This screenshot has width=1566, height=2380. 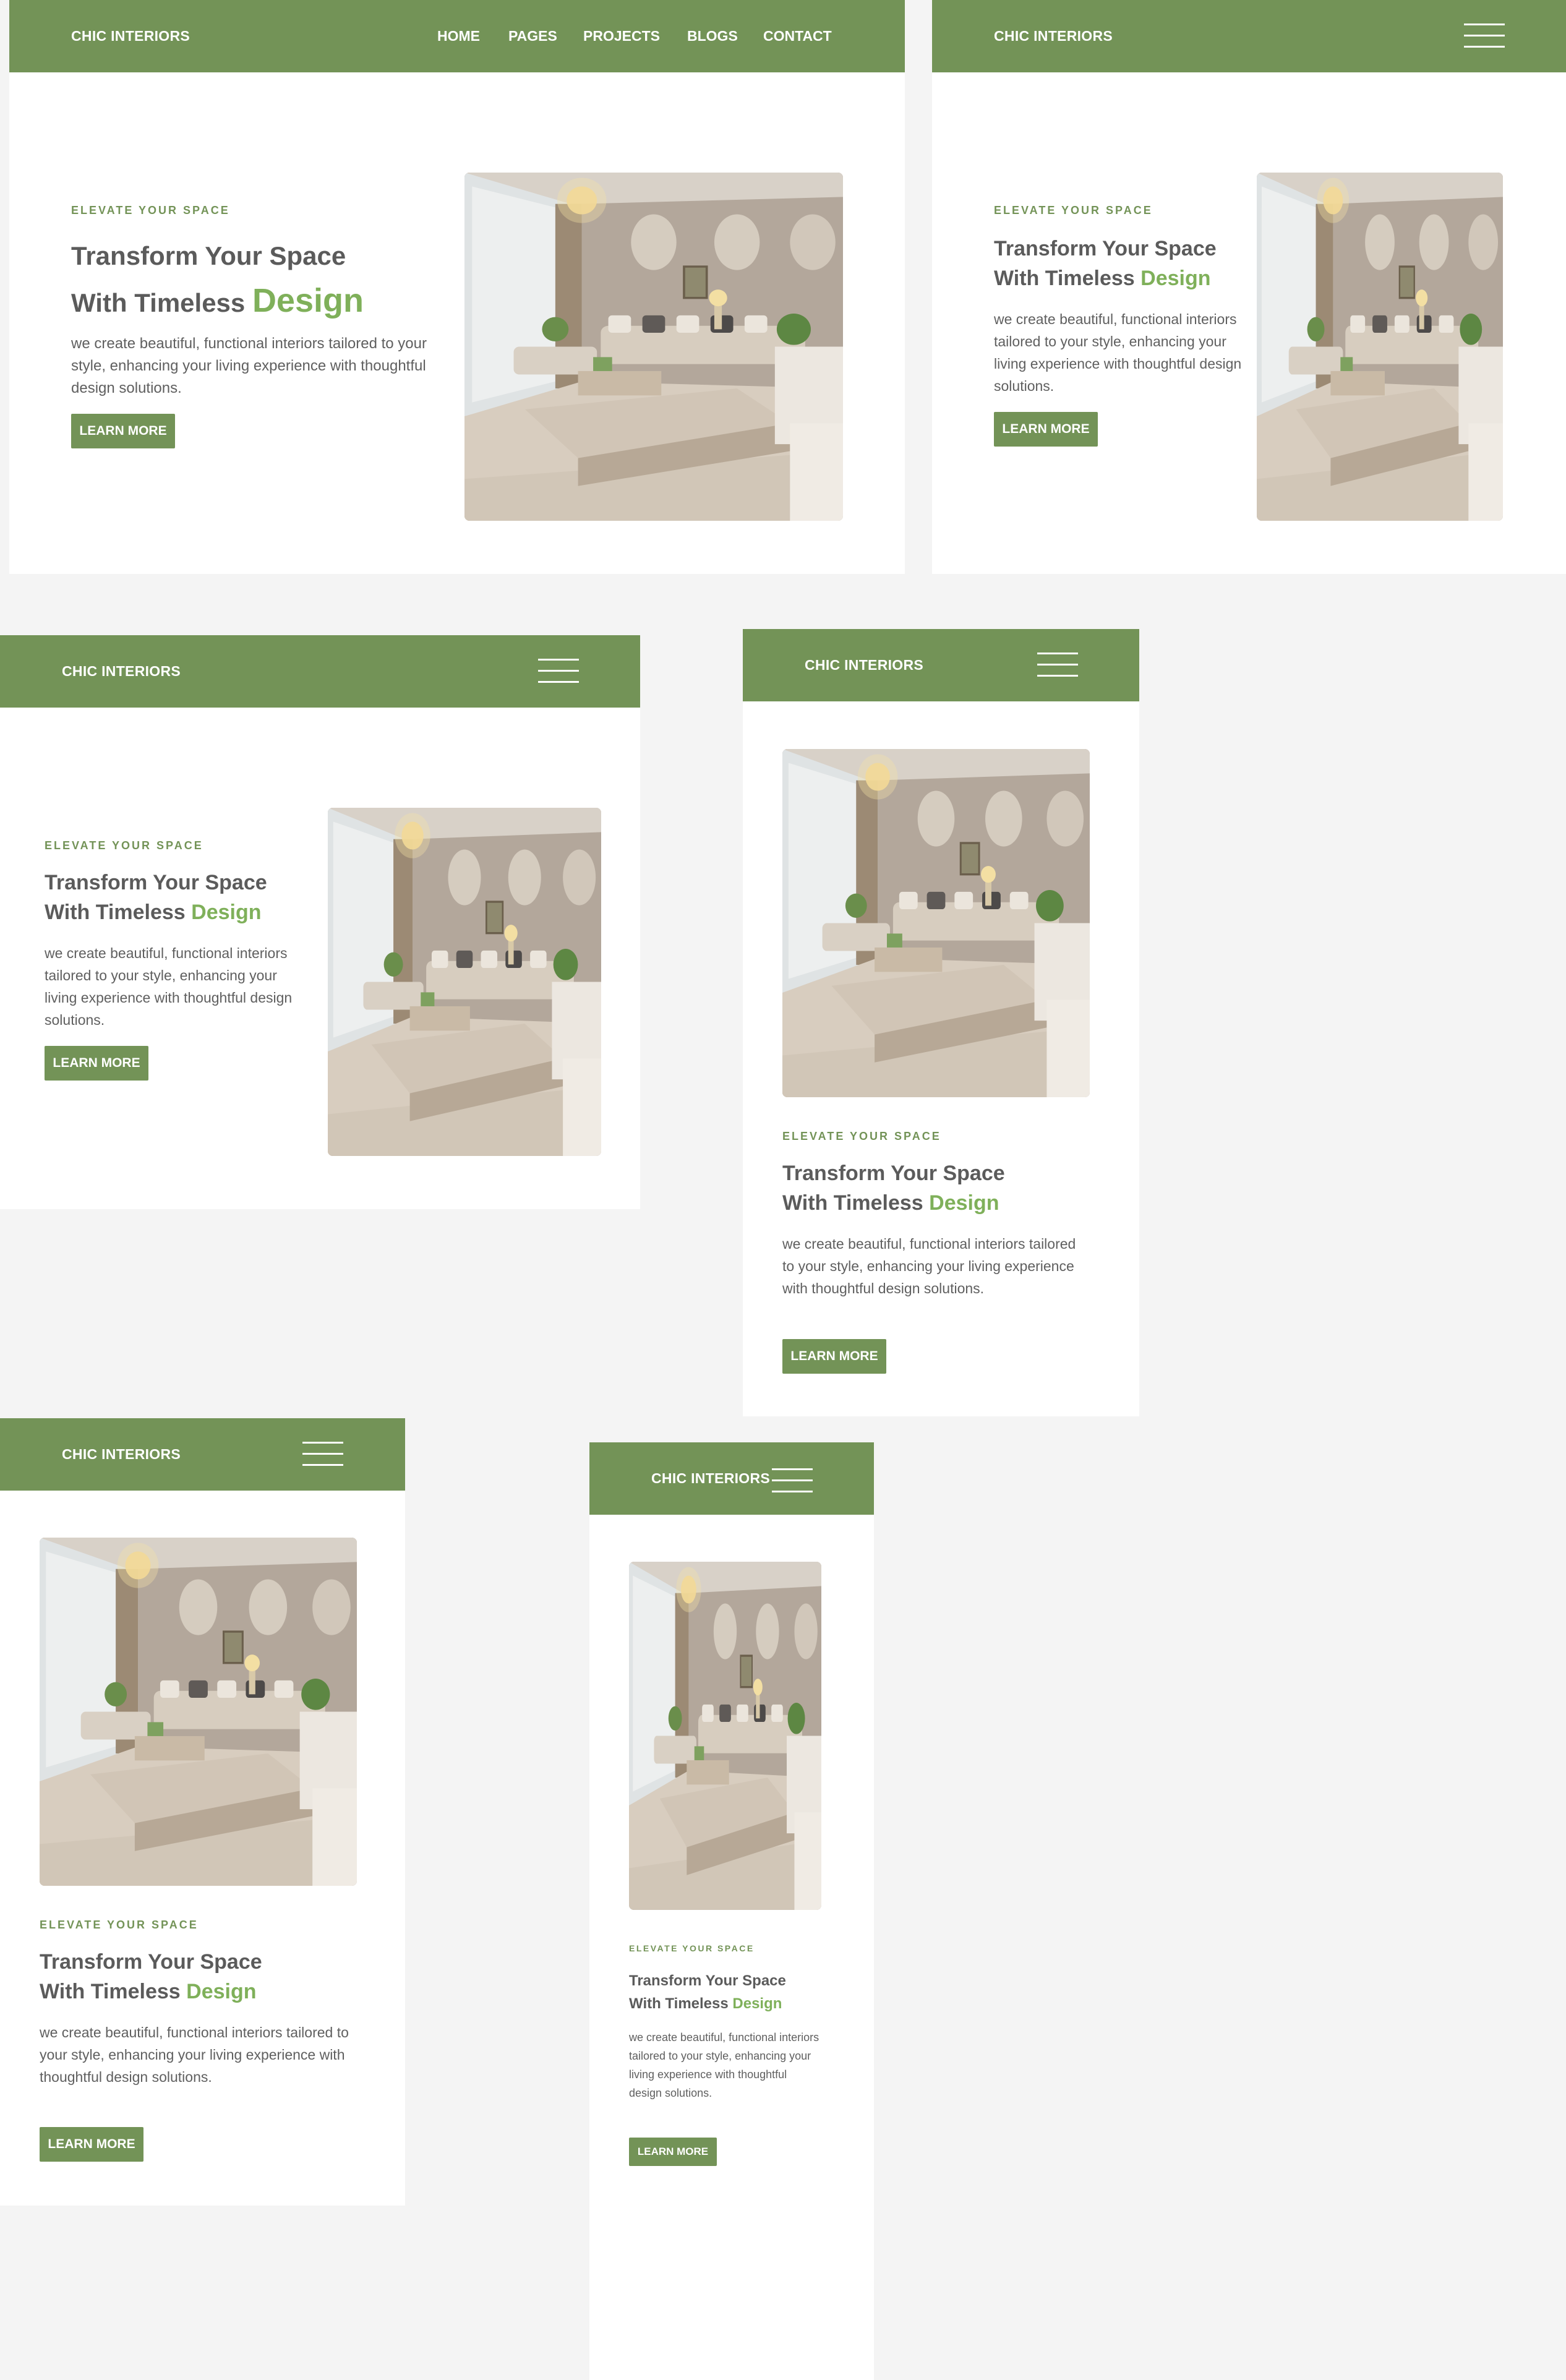 What do you see at coordinates (798, 36) in the screenshot?
I see `nav-contact: CONTACT` at bounding box center [798, 36].